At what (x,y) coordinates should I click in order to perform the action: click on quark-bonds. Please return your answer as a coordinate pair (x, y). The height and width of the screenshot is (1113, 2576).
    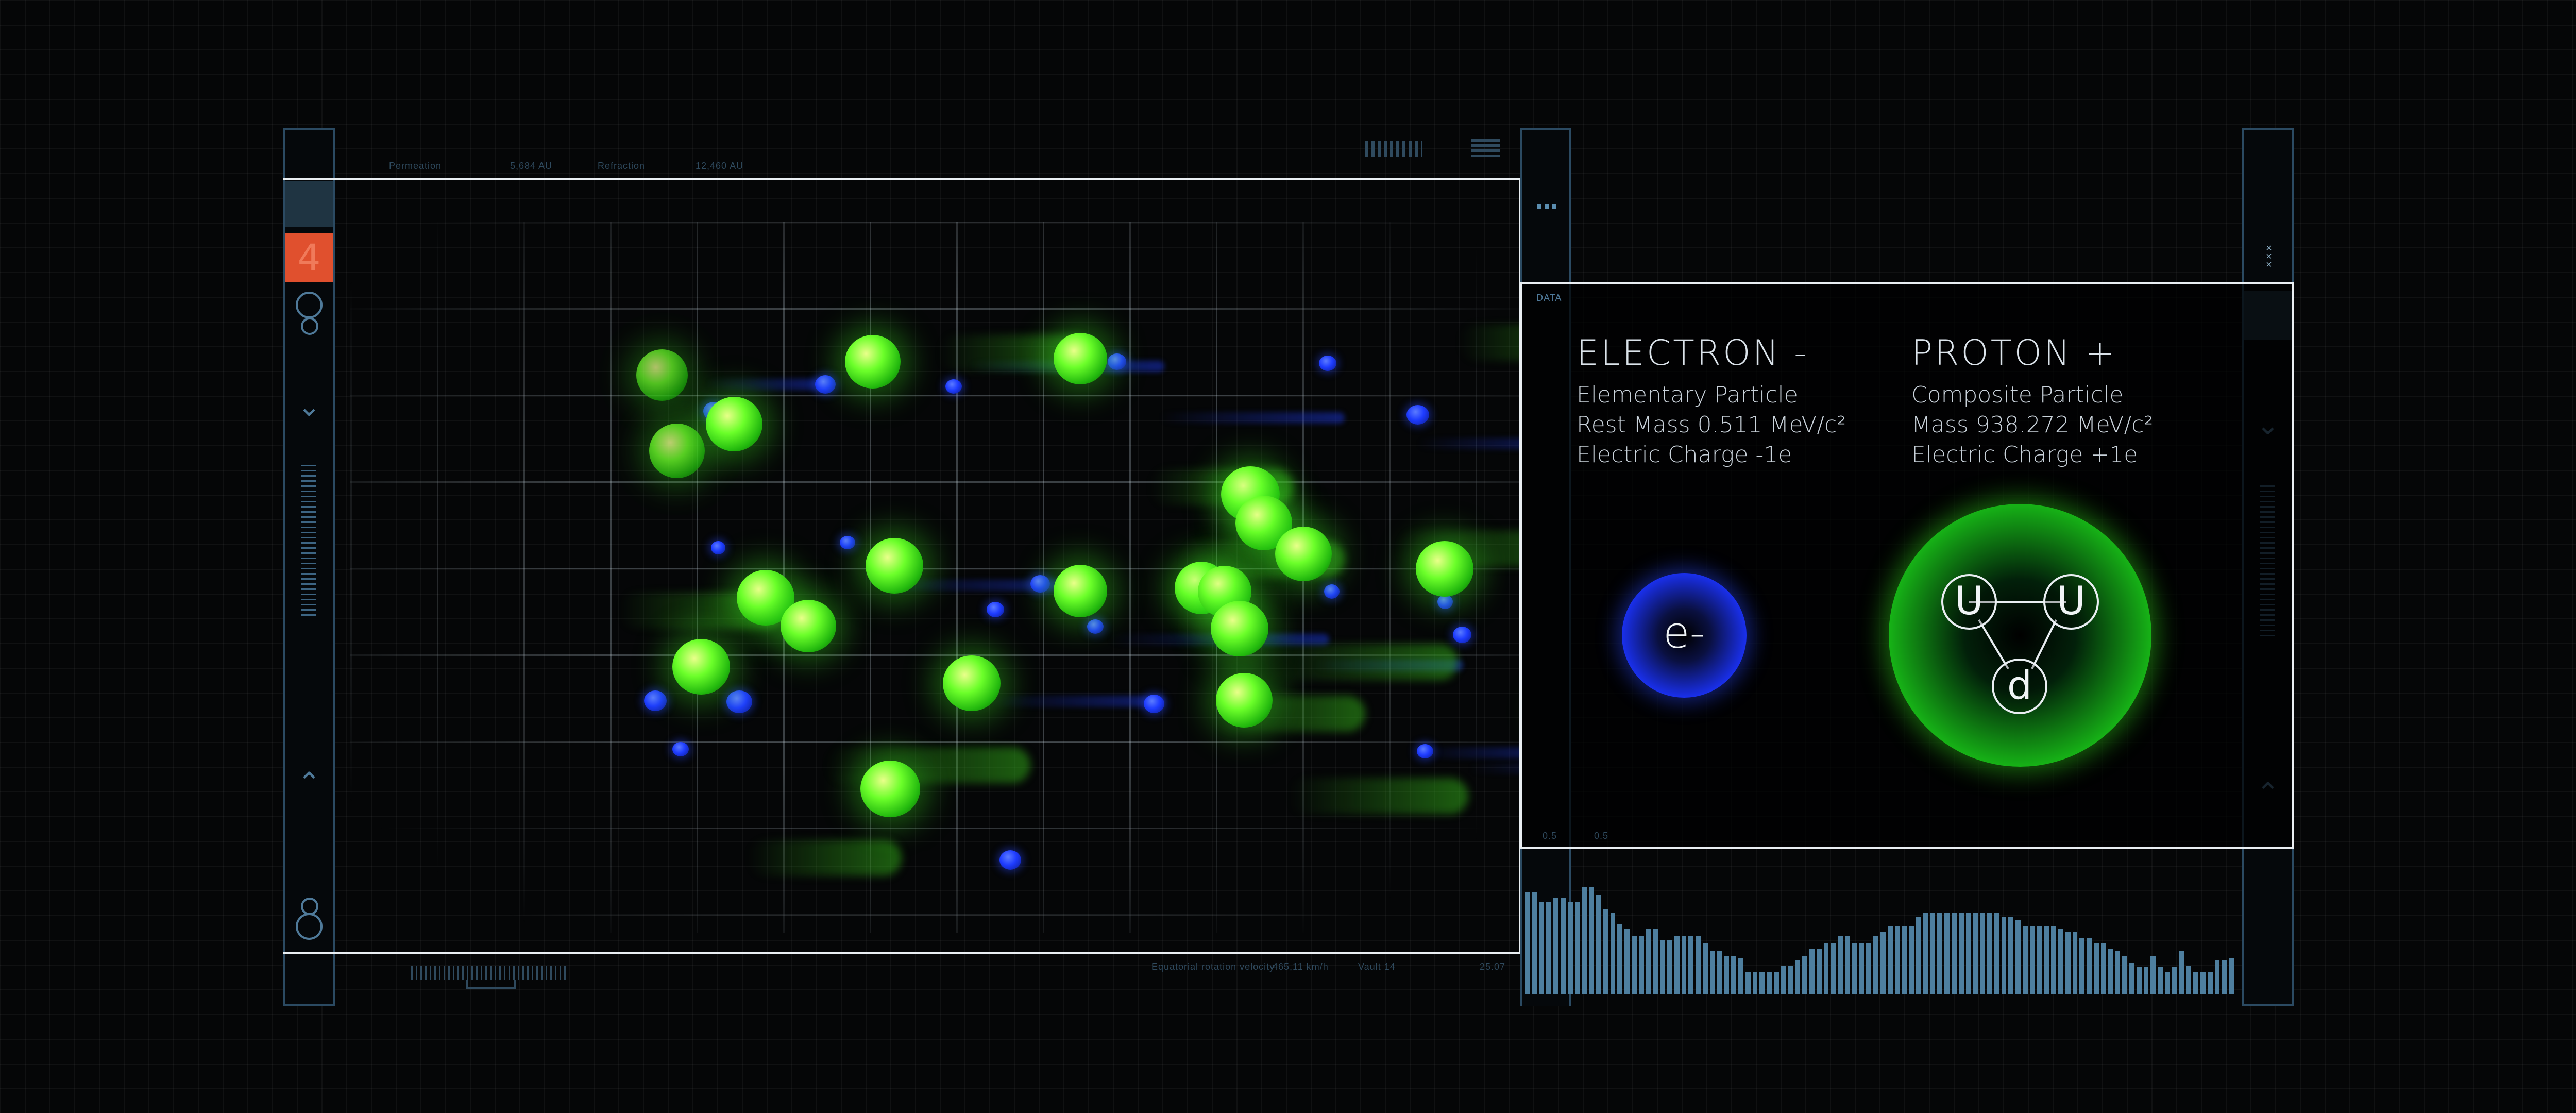
    Looking at the image, I should click on (2017, 635).